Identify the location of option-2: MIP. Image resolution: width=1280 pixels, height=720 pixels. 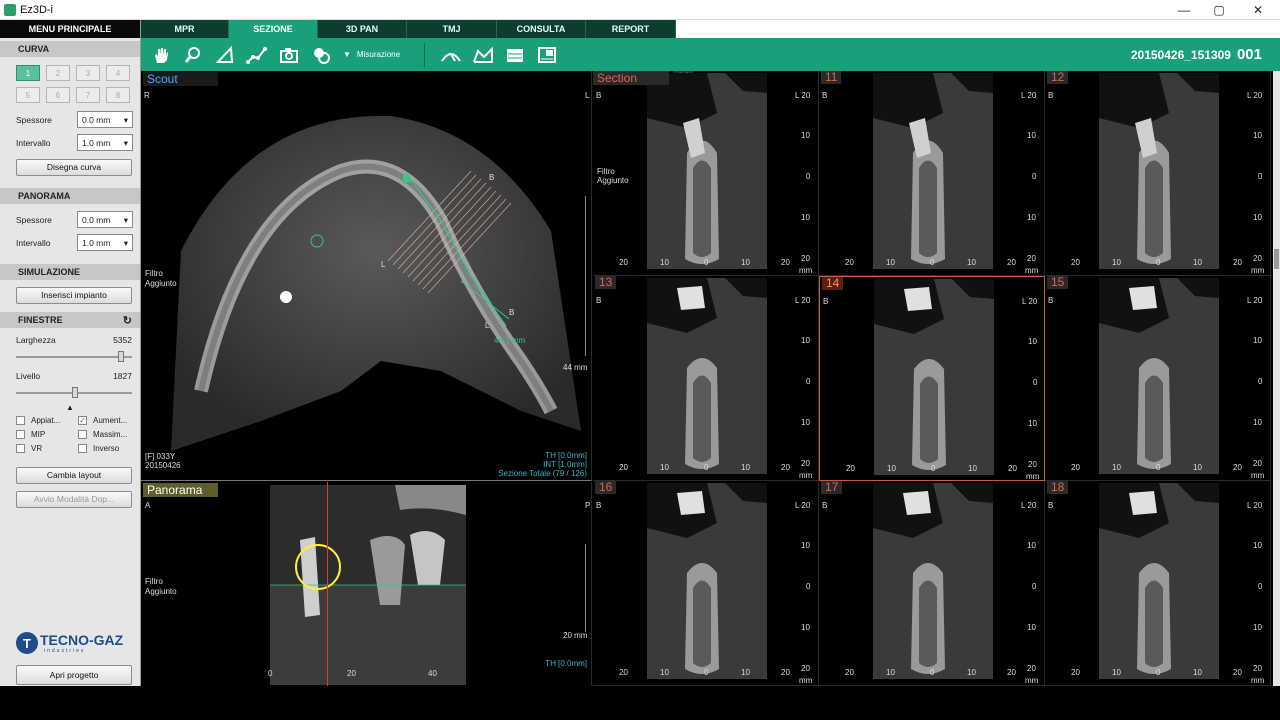
(47, 434).